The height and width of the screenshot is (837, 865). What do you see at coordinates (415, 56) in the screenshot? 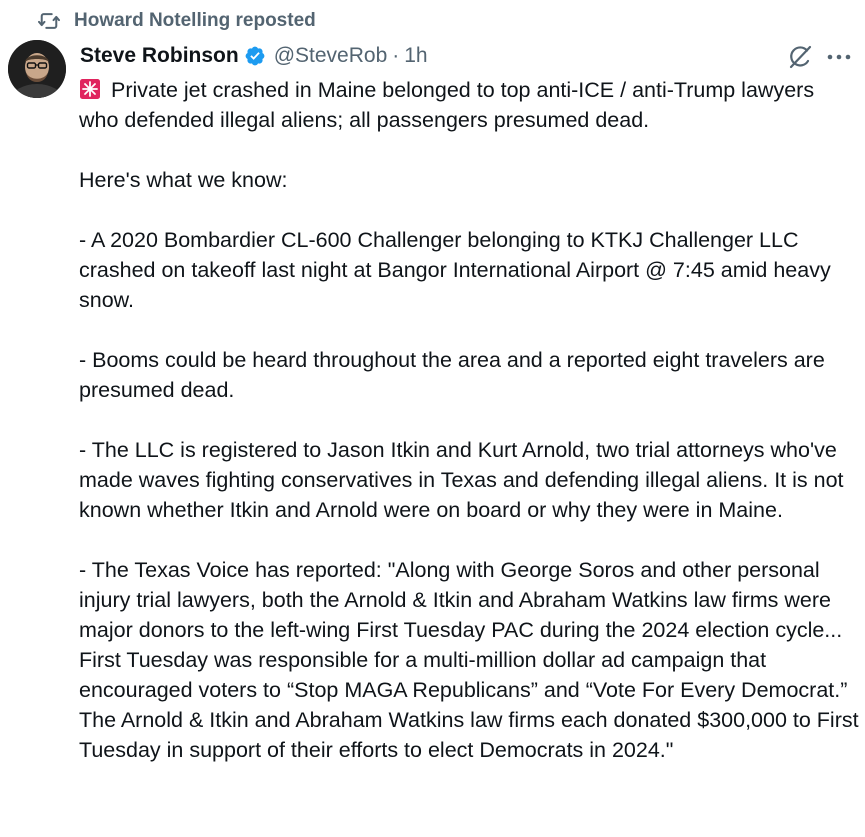
I see `post-time: 1h` at bounding box center [415, 56].